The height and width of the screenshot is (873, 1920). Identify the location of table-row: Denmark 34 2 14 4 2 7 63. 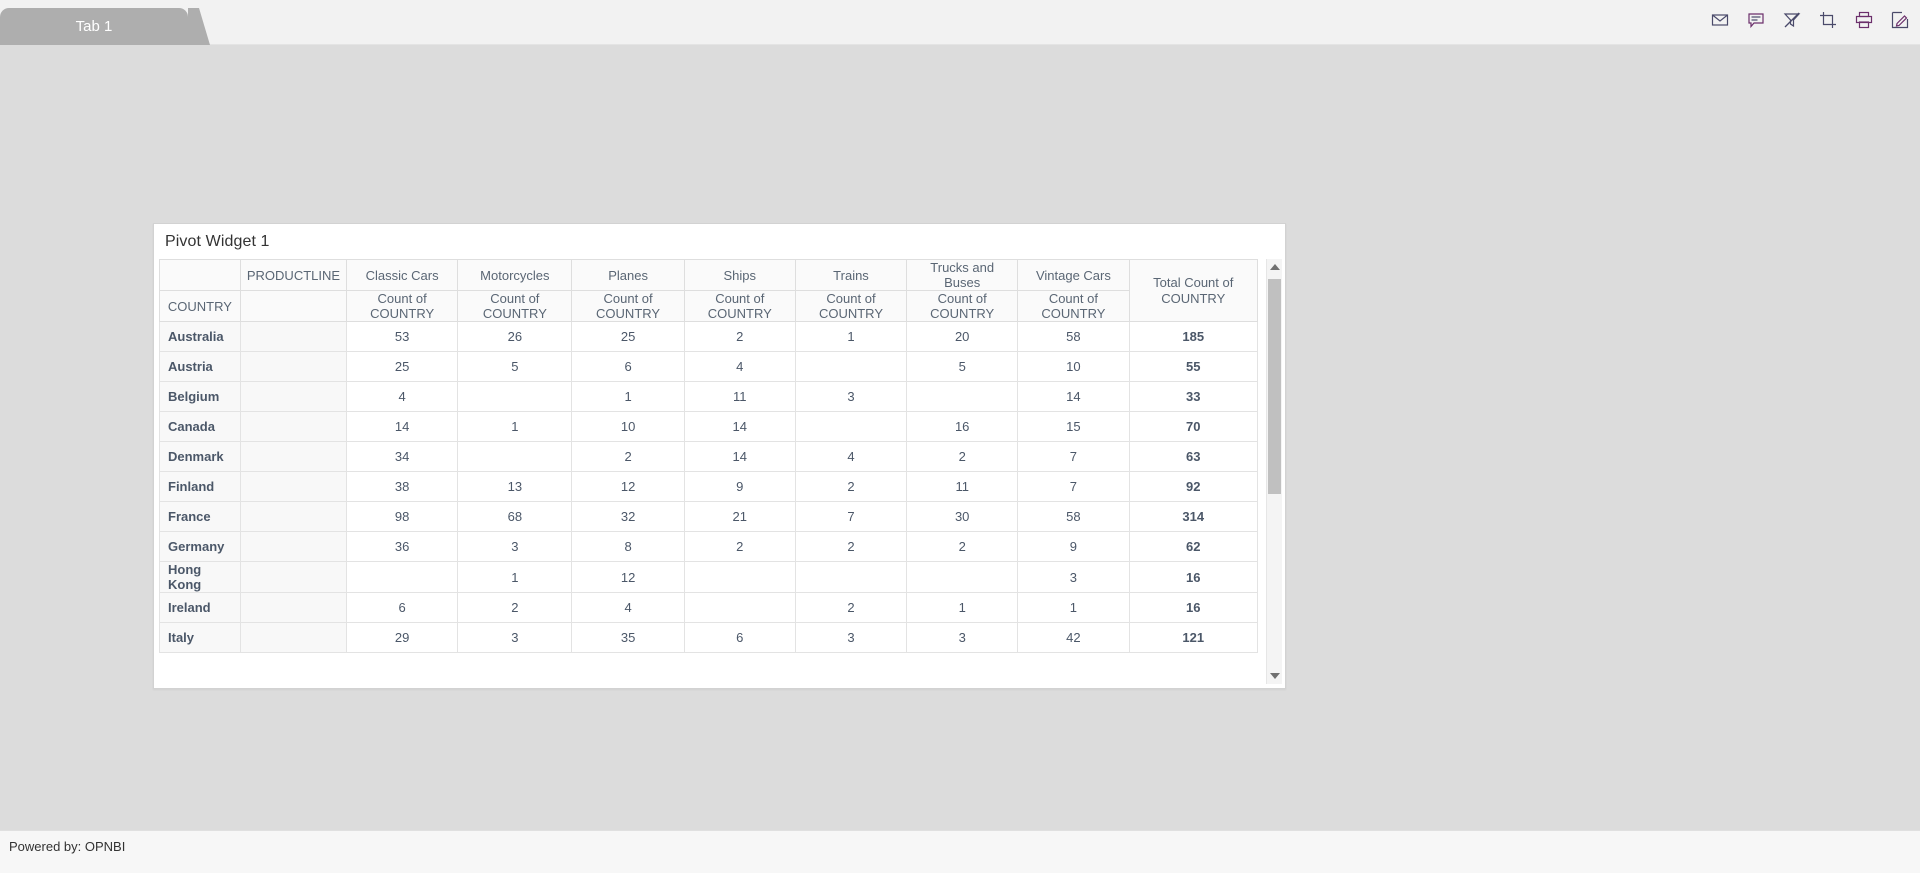
(708, 456).